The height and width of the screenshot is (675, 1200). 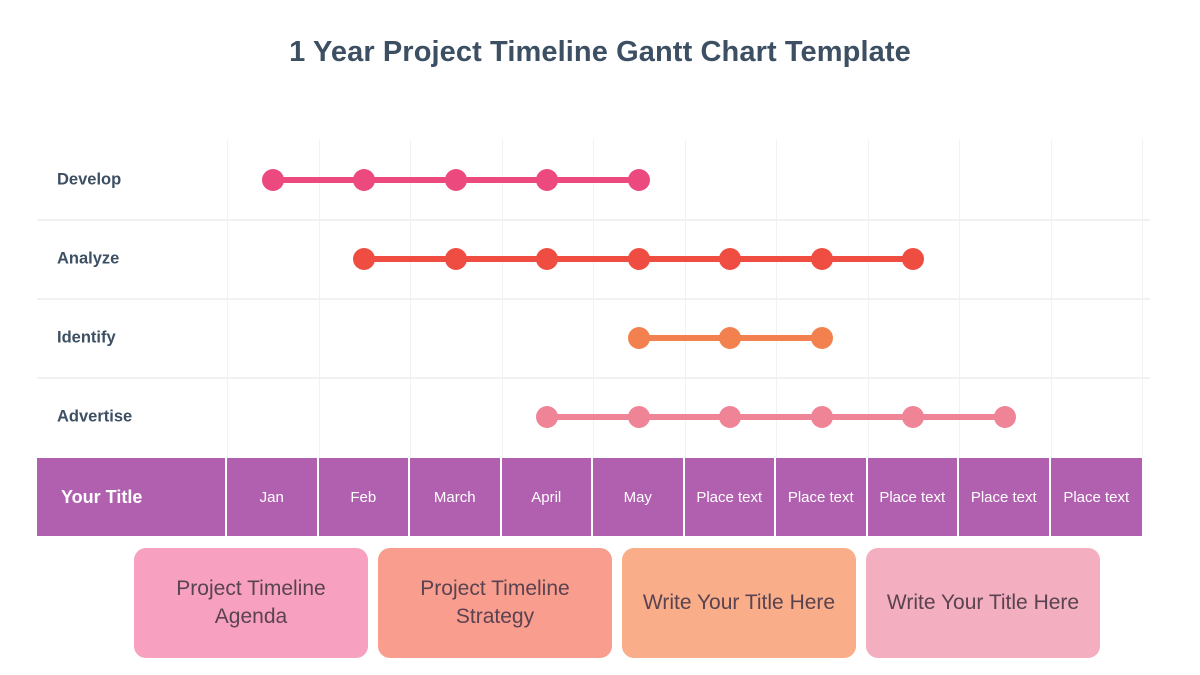 What do you see at coordinates (776, 416) in the screenshot?
I see `task-bar-advertise` at bounding box center [776, 416].